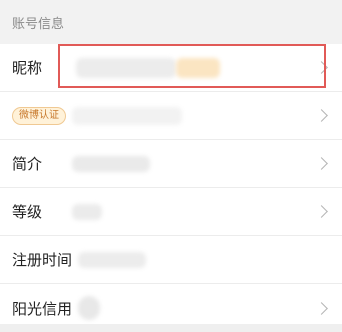 This screenshot has width=342, height=332. What do you see at coordinates (27, 68) in the screenshot?
I see `nickname-label: 昵称` at bounding box center [27, 68].